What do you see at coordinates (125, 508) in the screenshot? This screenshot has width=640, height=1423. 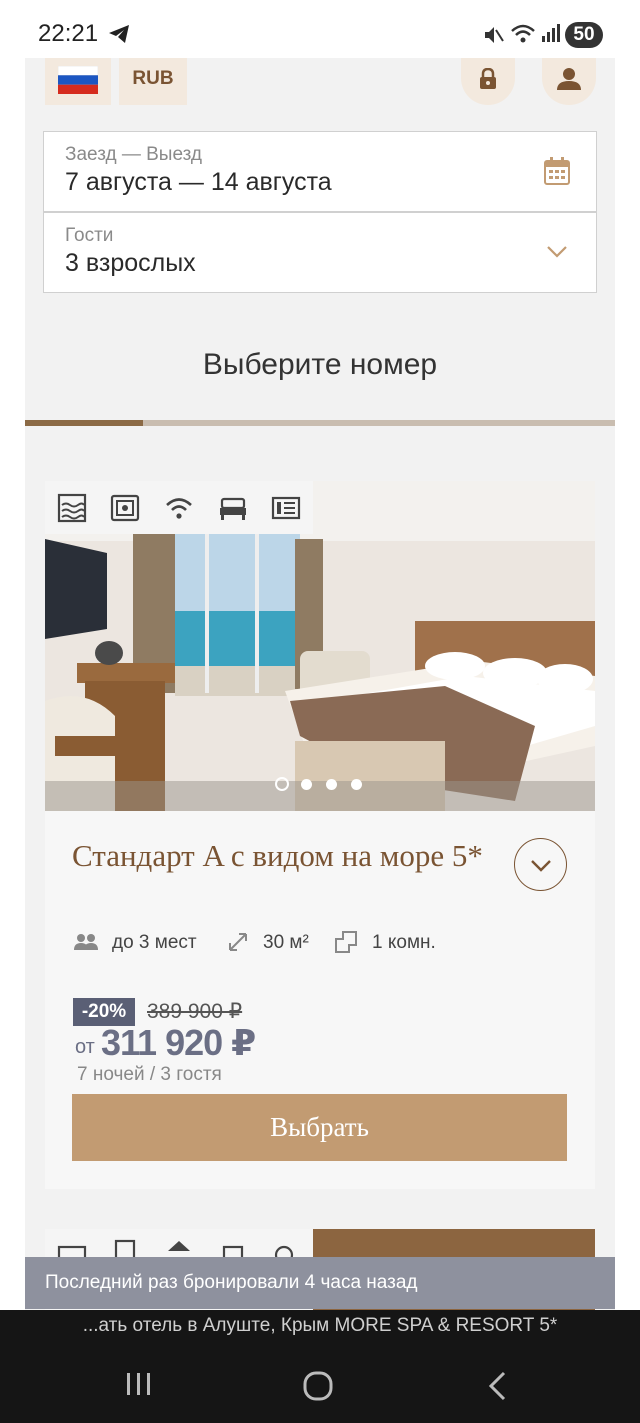 I see `safe-icon` at bounding box center [125, 508].